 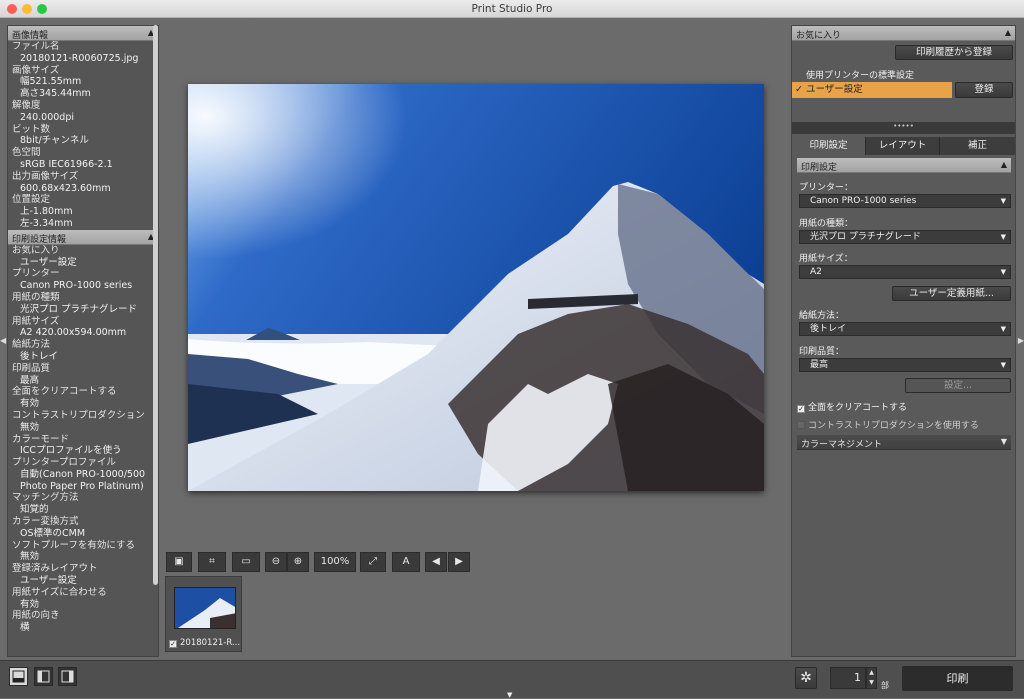 What do you see at coordinates (155, 305) in the screenshot?
I see `info-panel-scrollbar` at bounding box center [155, 305].